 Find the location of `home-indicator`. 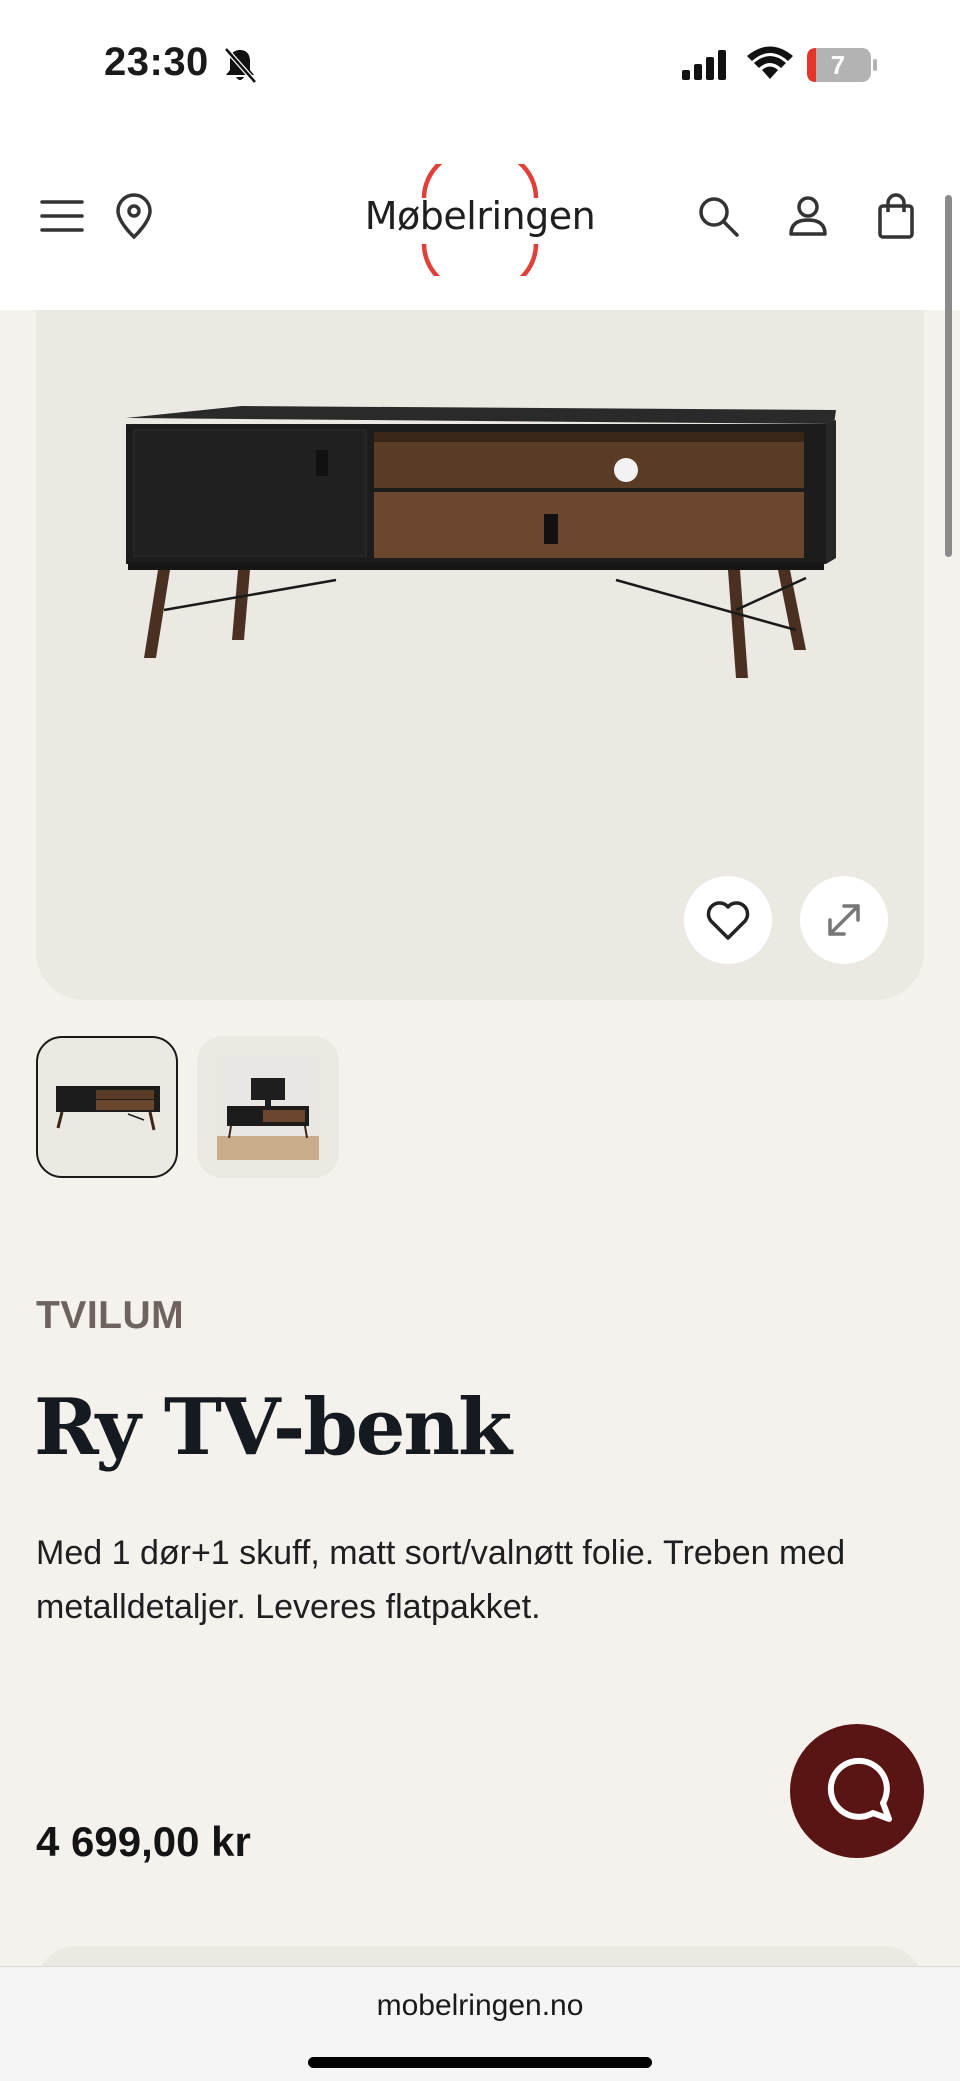

home-indicator is located at coordinates (480, 2062).